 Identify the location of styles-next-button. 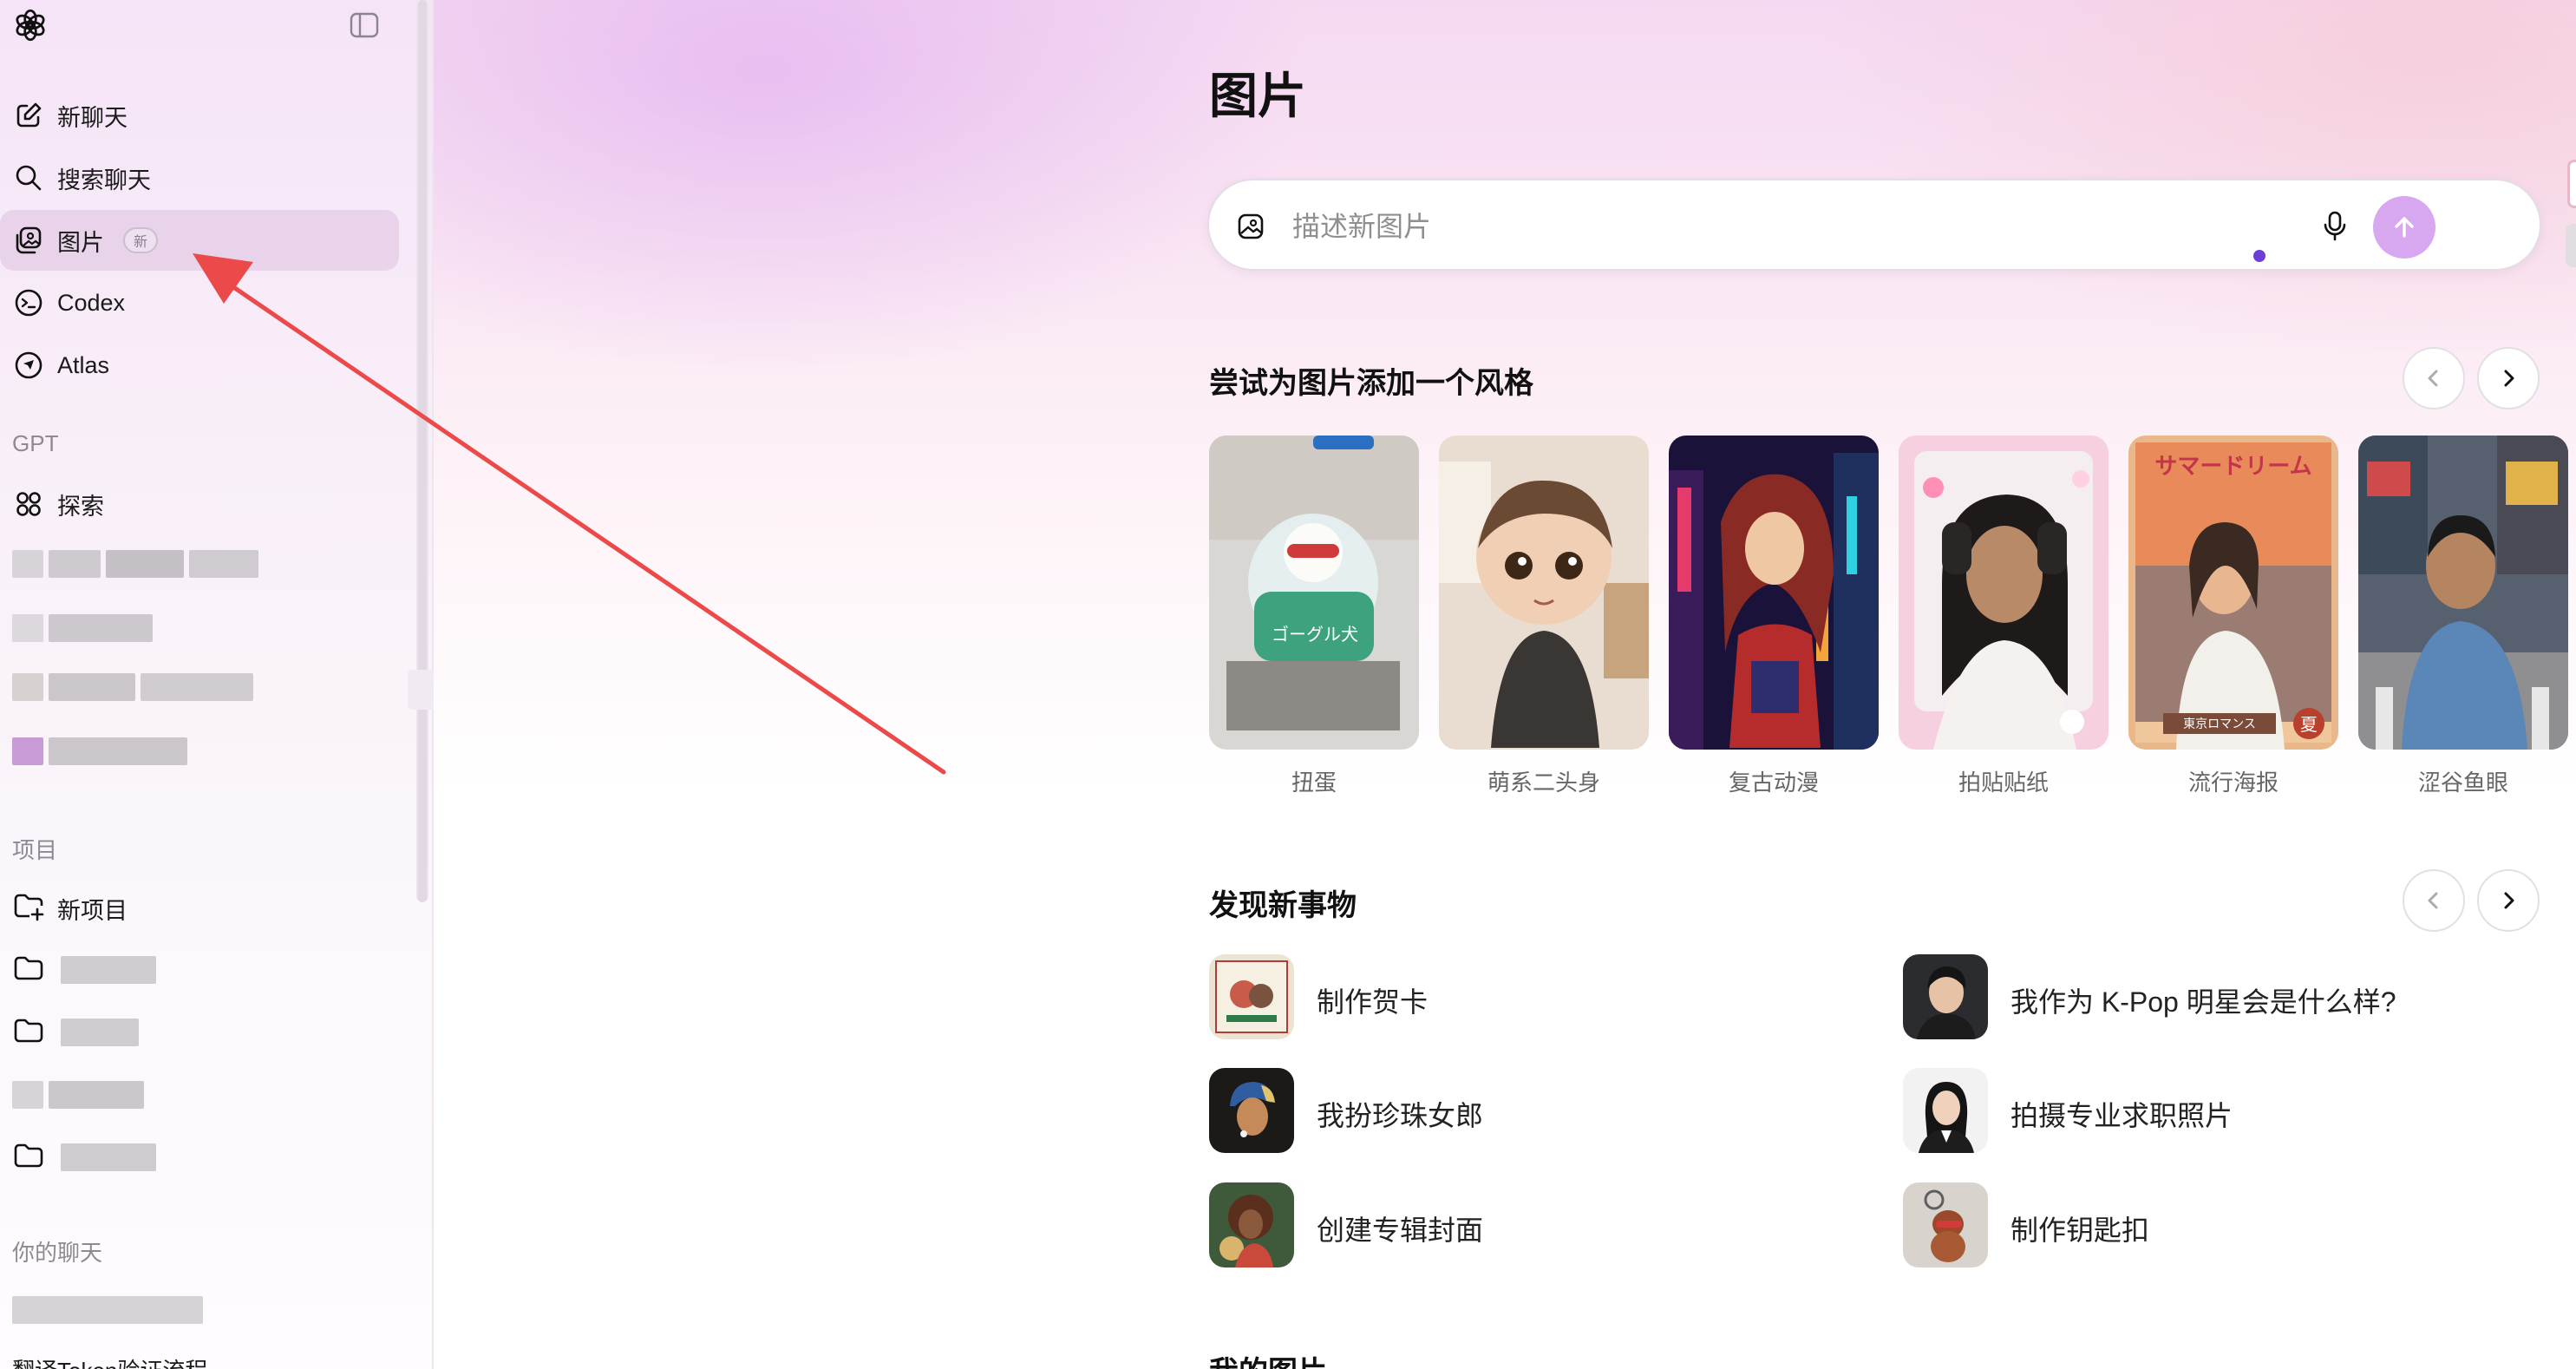
(2508, 378).